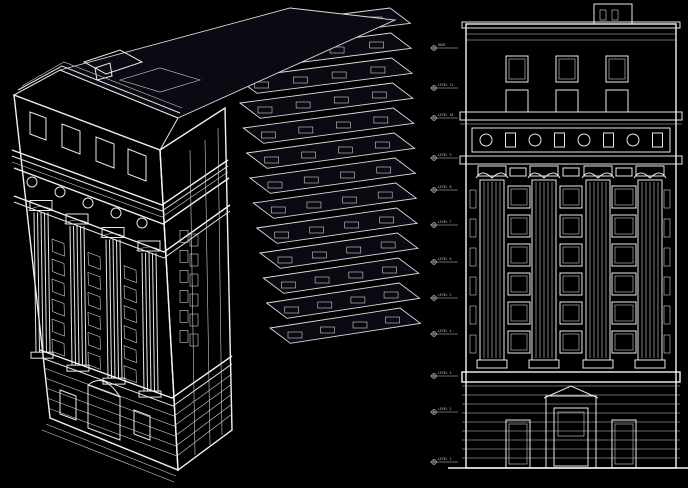 This screenshot has width=688, height=488. I want to click on level-marker: LEVEL 11, so click(444, 87).